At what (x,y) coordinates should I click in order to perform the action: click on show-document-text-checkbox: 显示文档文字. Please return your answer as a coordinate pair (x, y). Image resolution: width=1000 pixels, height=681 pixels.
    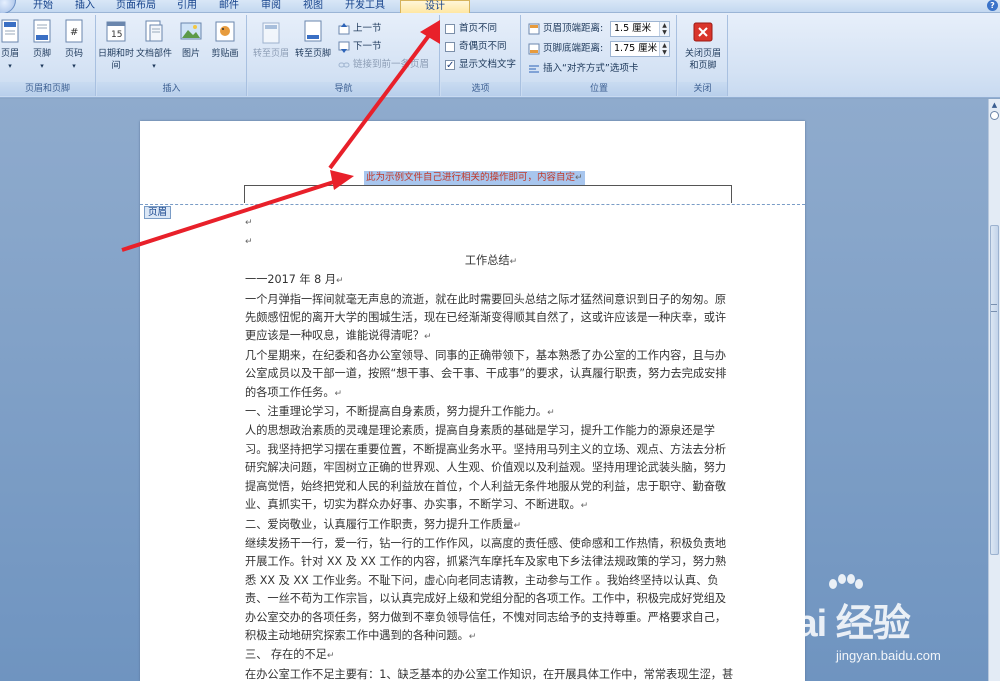
    Looking at the image, I should click on (480, 65).